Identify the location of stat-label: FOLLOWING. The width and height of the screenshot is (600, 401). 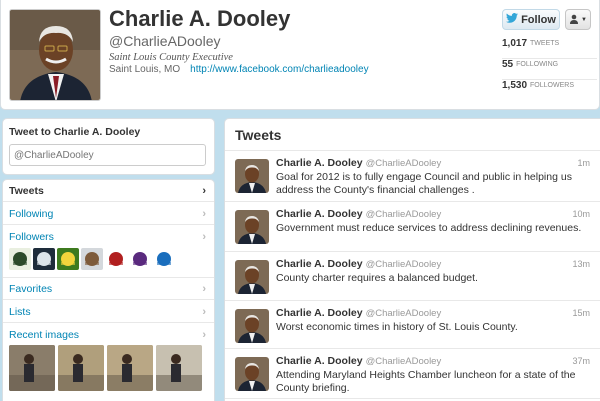
(537, 64).